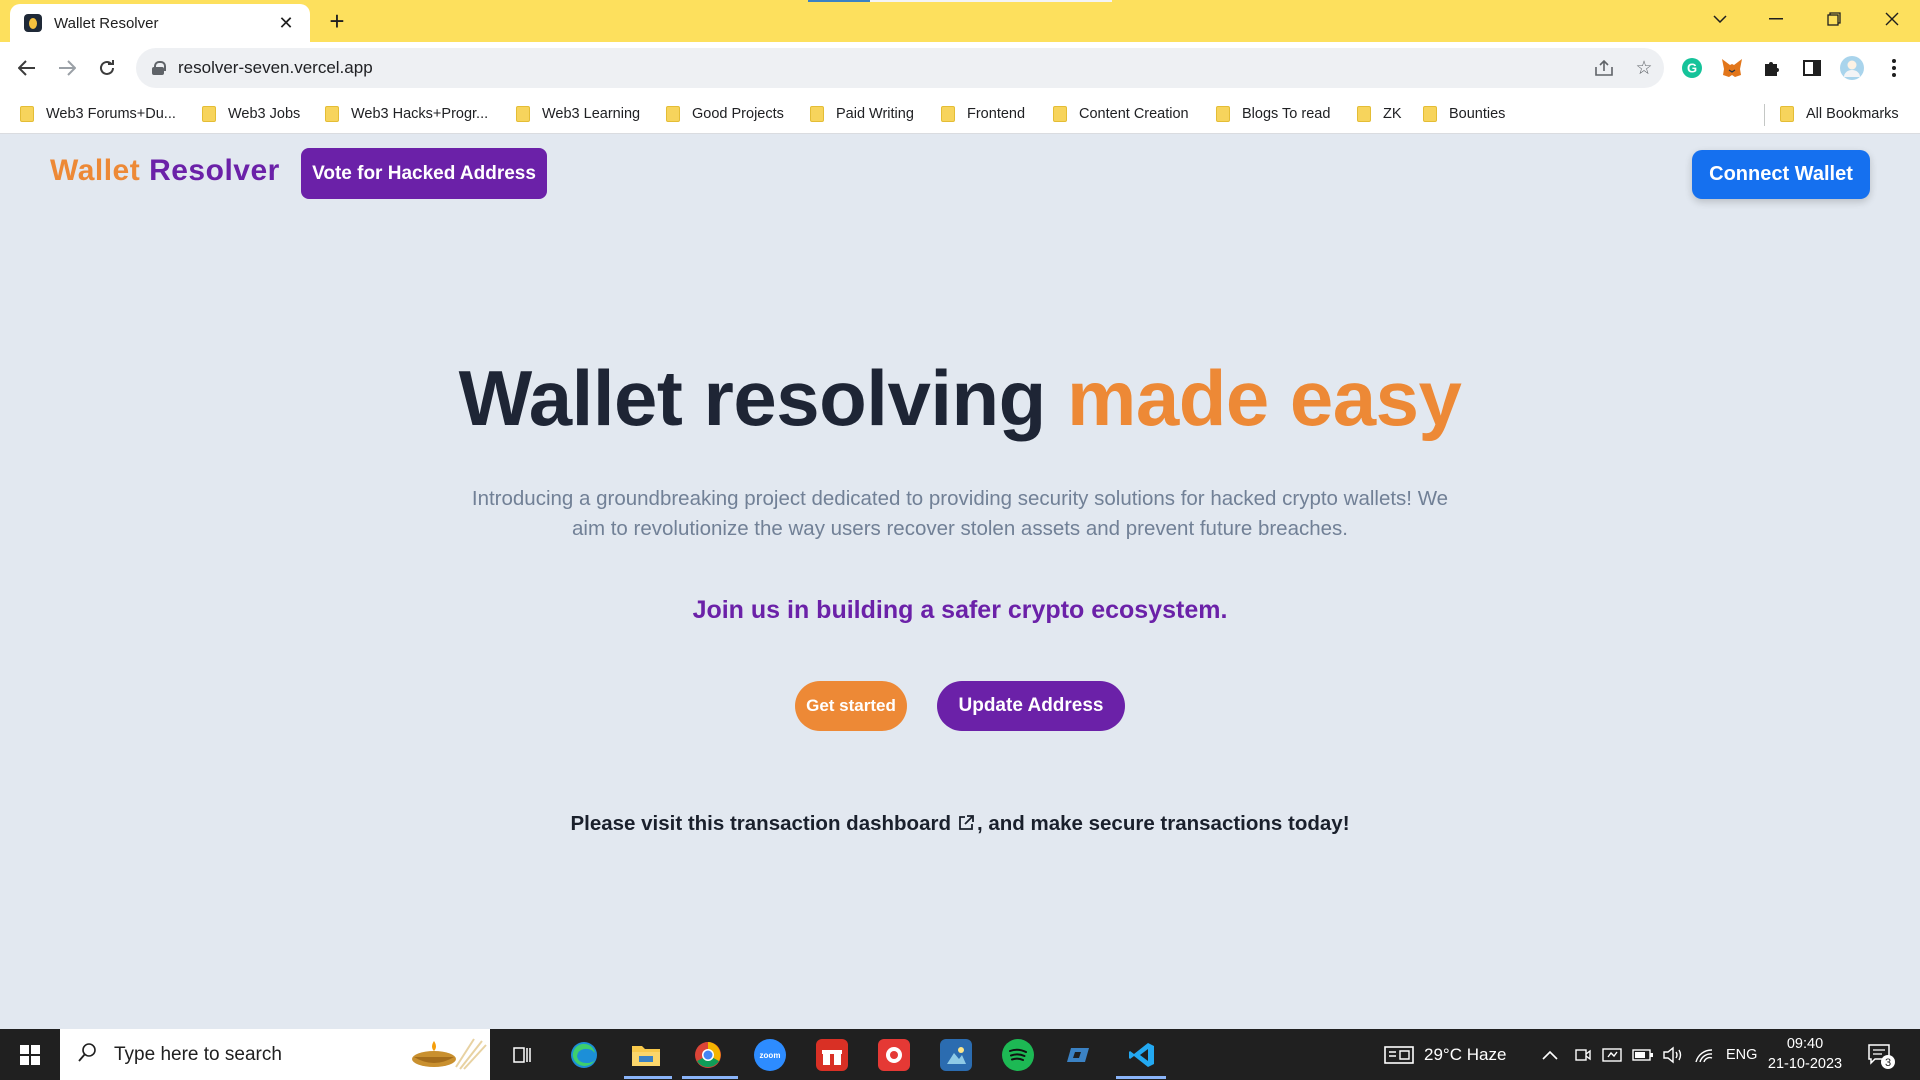 The width and height of the screenshot is (1920, 1080). I want to click on new-tab-button: +, so click(337, 21).